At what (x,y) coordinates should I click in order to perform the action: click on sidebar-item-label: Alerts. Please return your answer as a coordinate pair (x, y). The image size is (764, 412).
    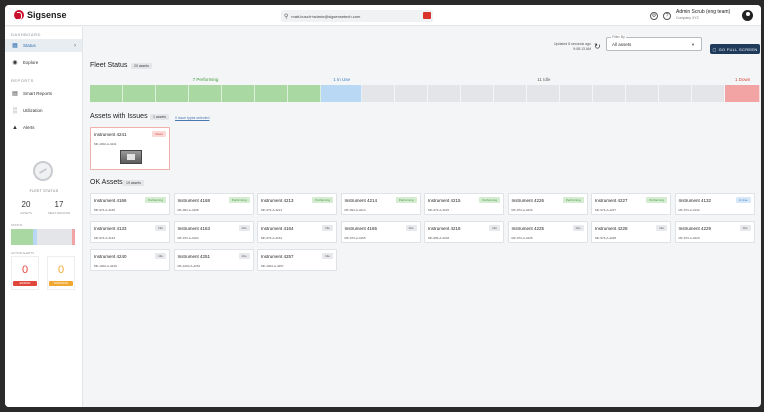
    Looking at the image, I should click on (29, 127).